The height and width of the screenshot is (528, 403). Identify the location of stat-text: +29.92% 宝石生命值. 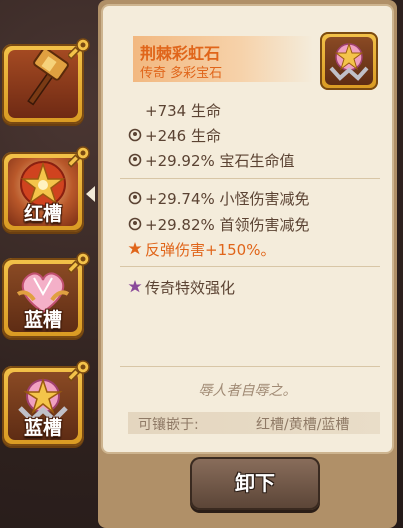
(220, 161).